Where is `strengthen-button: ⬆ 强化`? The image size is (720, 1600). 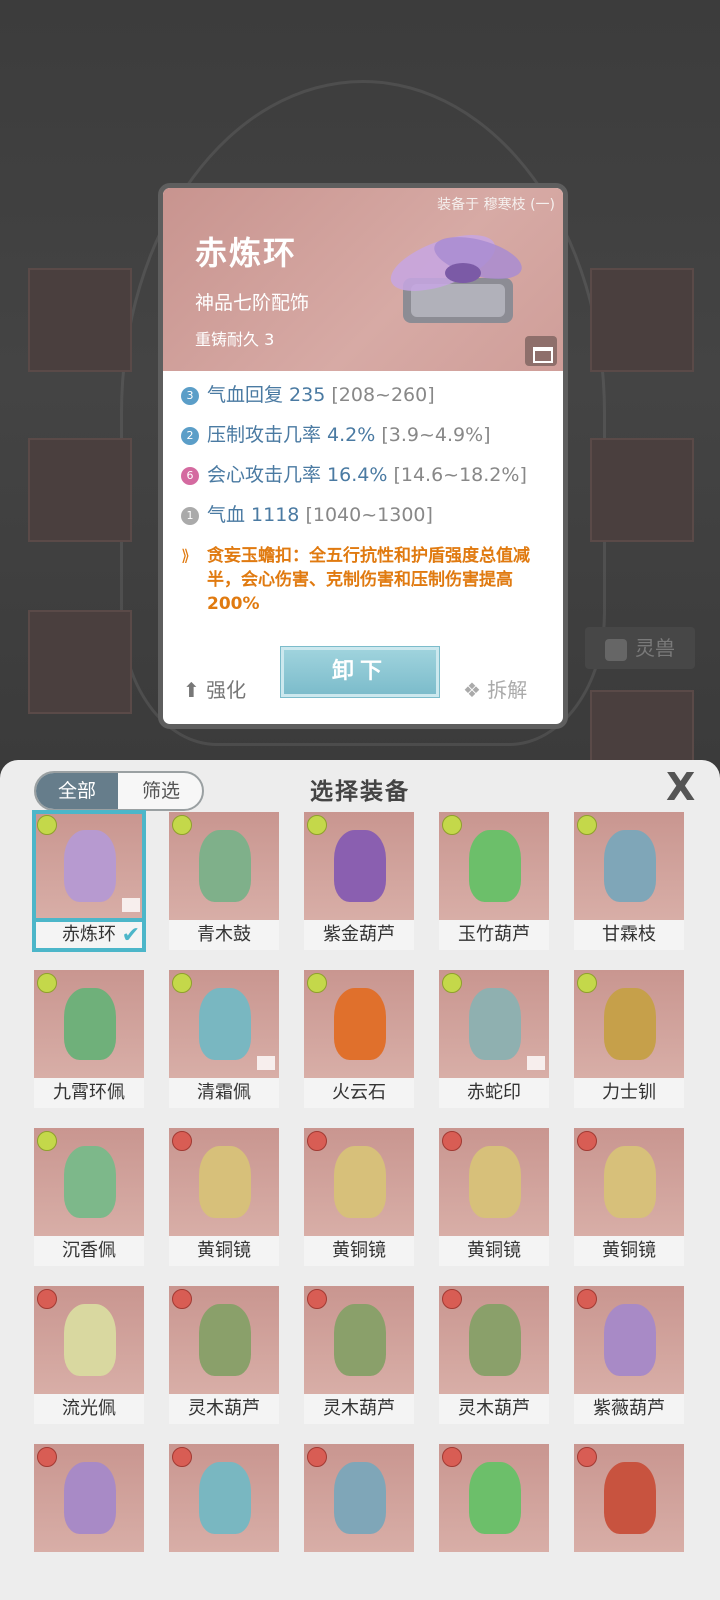
strengthen-button: ⬆ 强化 is located at coordinates (214, 688).